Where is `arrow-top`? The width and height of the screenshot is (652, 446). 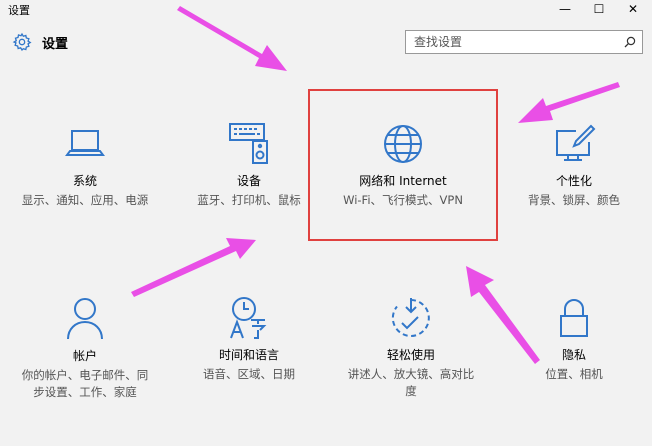 arrow-top is located at coordinates (232, 38).